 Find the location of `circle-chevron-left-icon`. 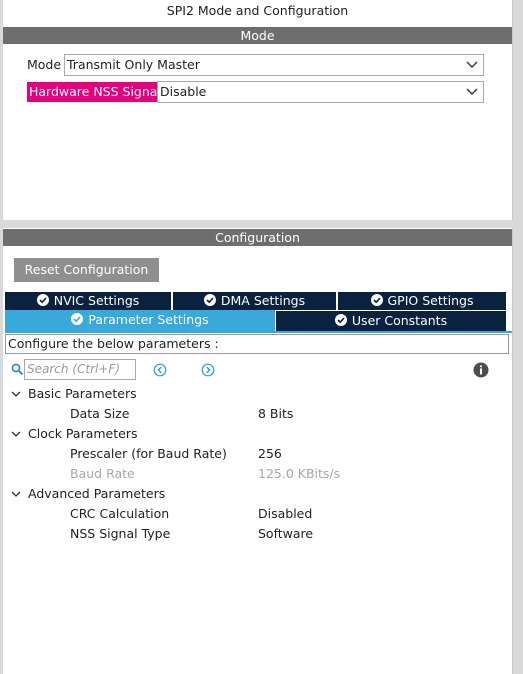

circle-chevron-left-icon is located at coordinates (160, 370).